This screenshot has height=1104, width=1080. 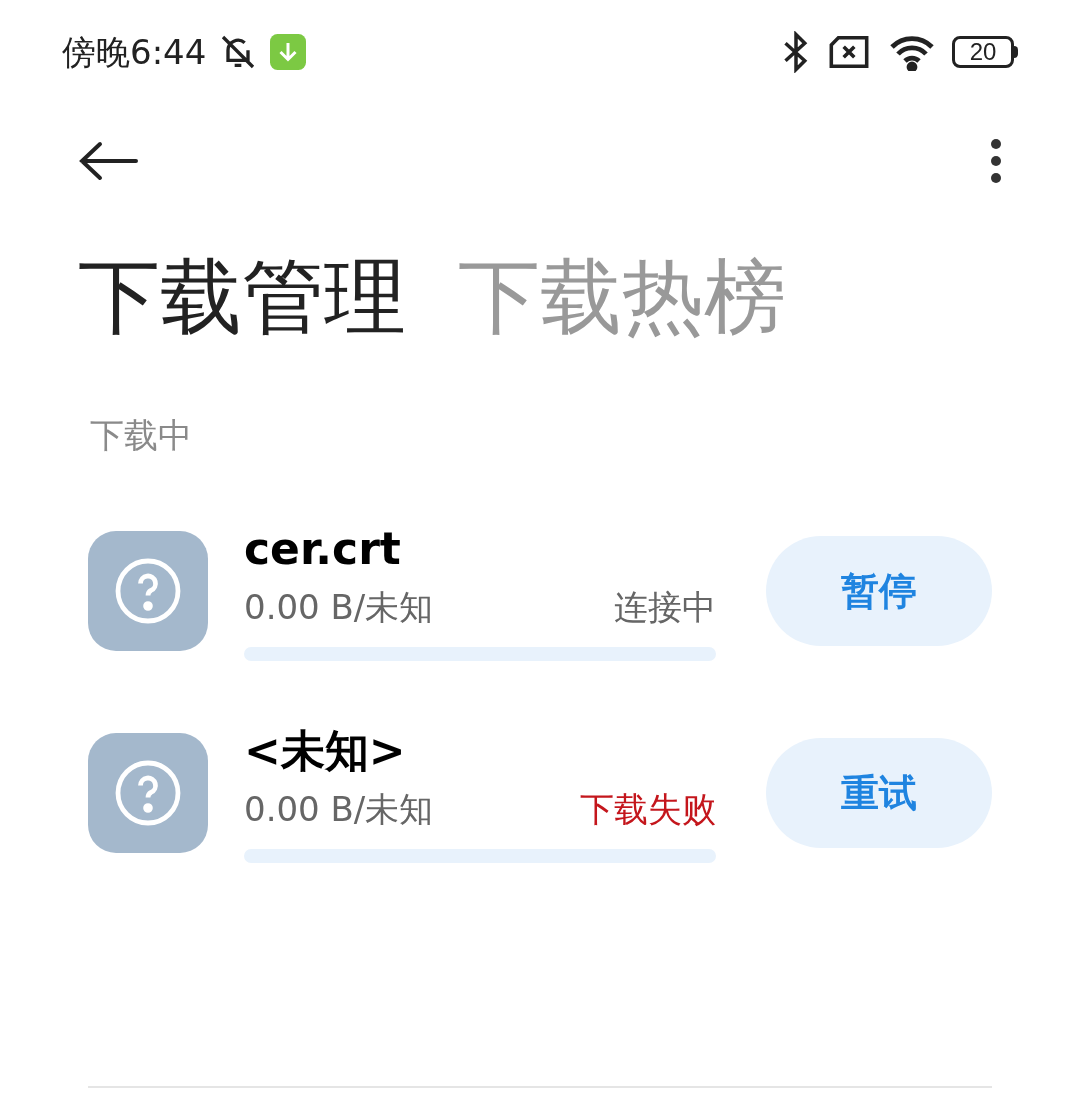 I want to click on bluetooth-icon, so click(x=796, y=52).